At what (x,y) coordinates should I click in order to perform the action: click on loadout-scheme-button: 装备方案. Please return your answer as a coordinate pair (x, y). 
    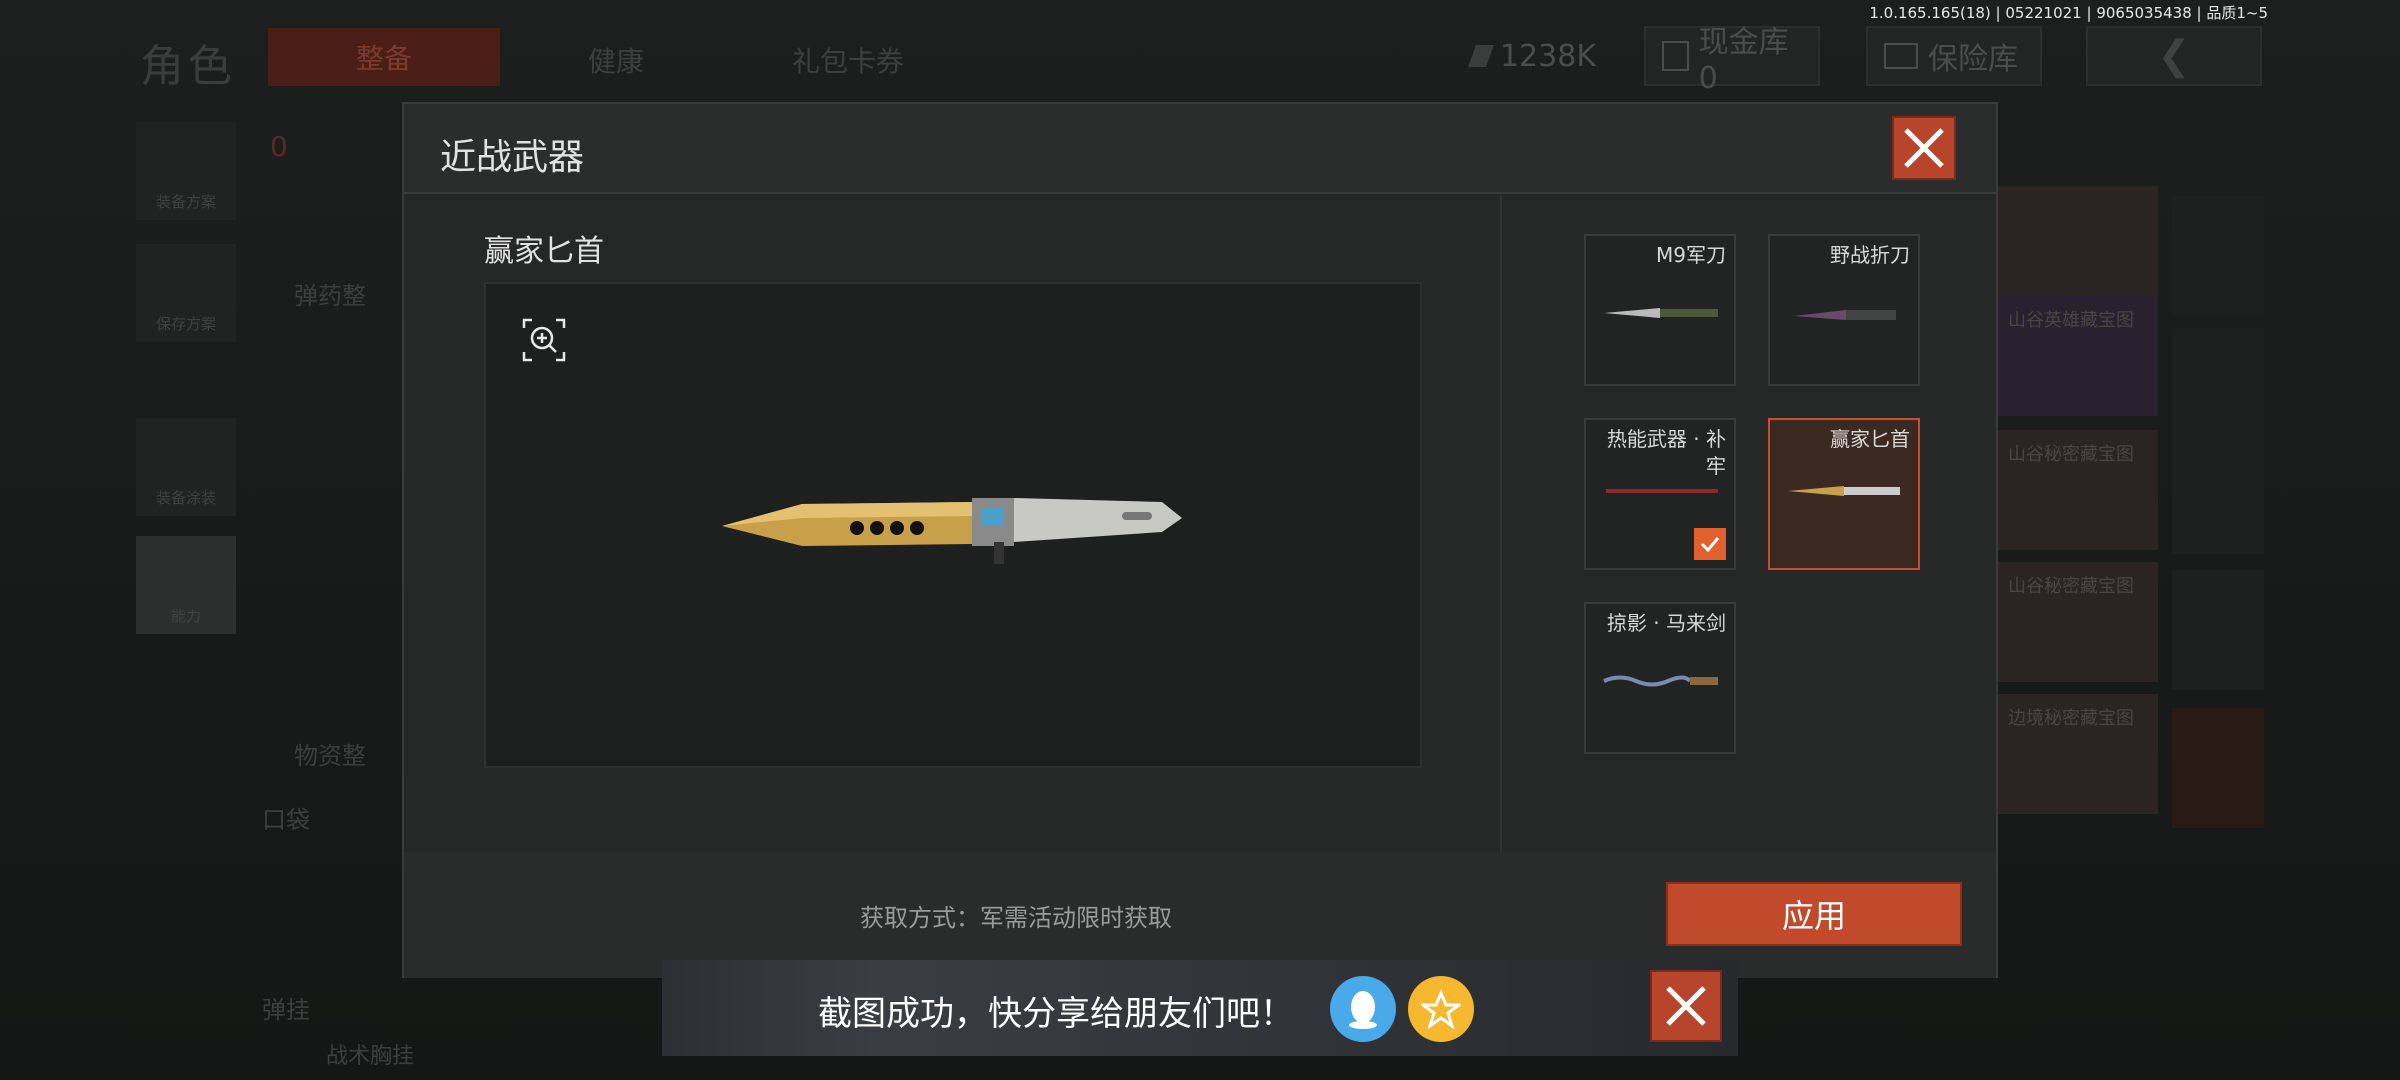
    Looking at the image, I should click on (186, 171).